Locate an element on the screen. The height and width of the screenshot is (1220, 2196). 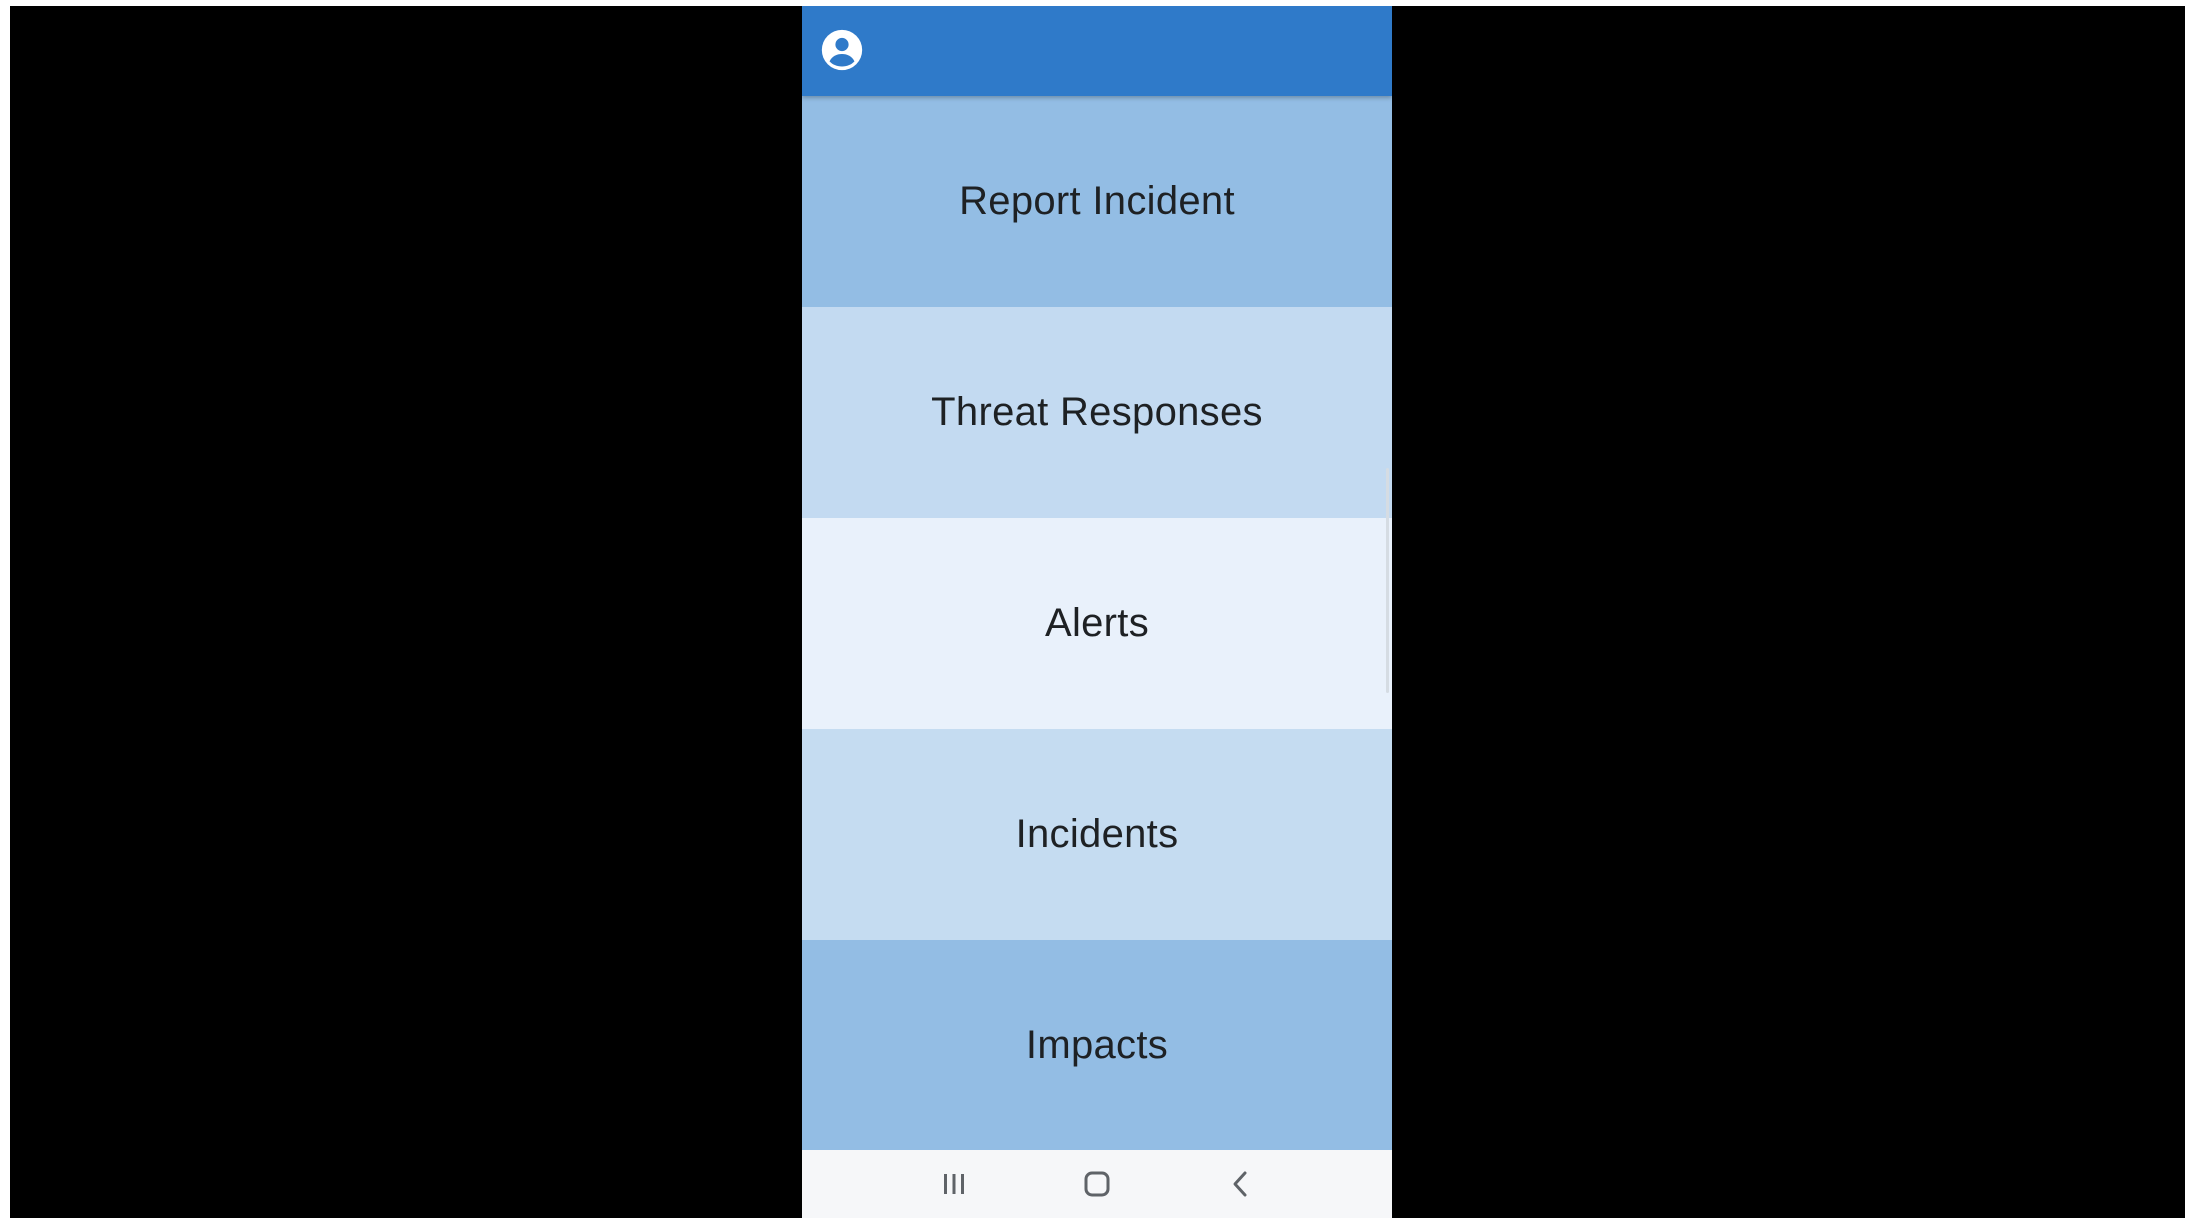
system-nav-bar is located at coordinates (1097, 1184).